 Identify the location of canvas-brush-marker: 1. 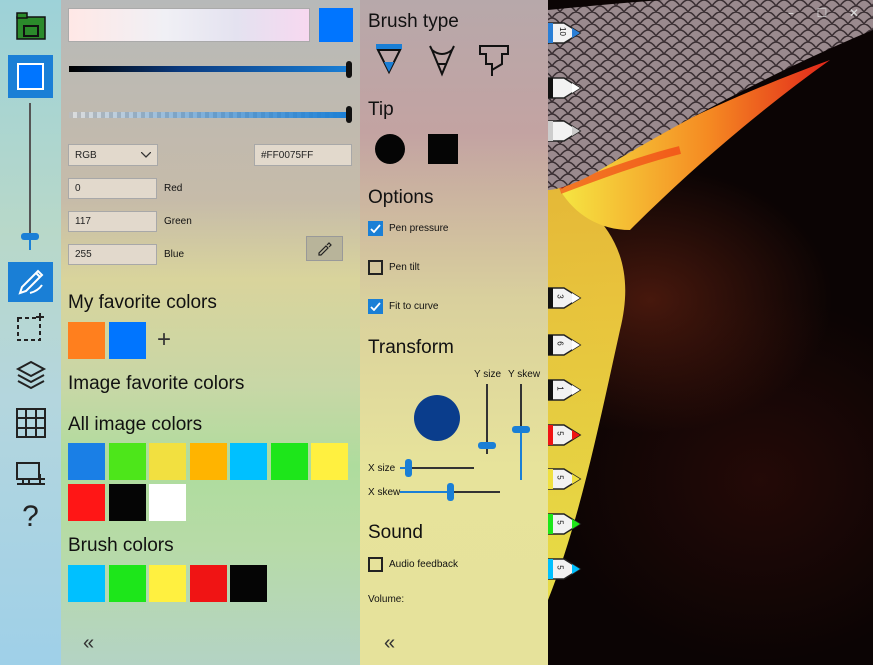
(566, 390).